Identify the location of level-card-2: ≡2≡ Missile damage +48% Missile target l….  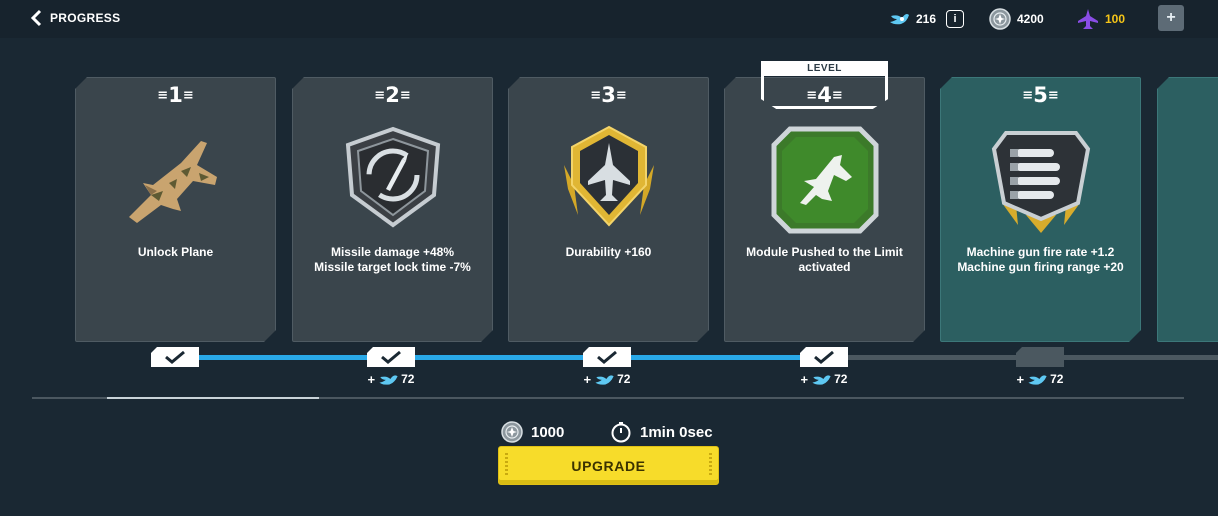
(392, 209).